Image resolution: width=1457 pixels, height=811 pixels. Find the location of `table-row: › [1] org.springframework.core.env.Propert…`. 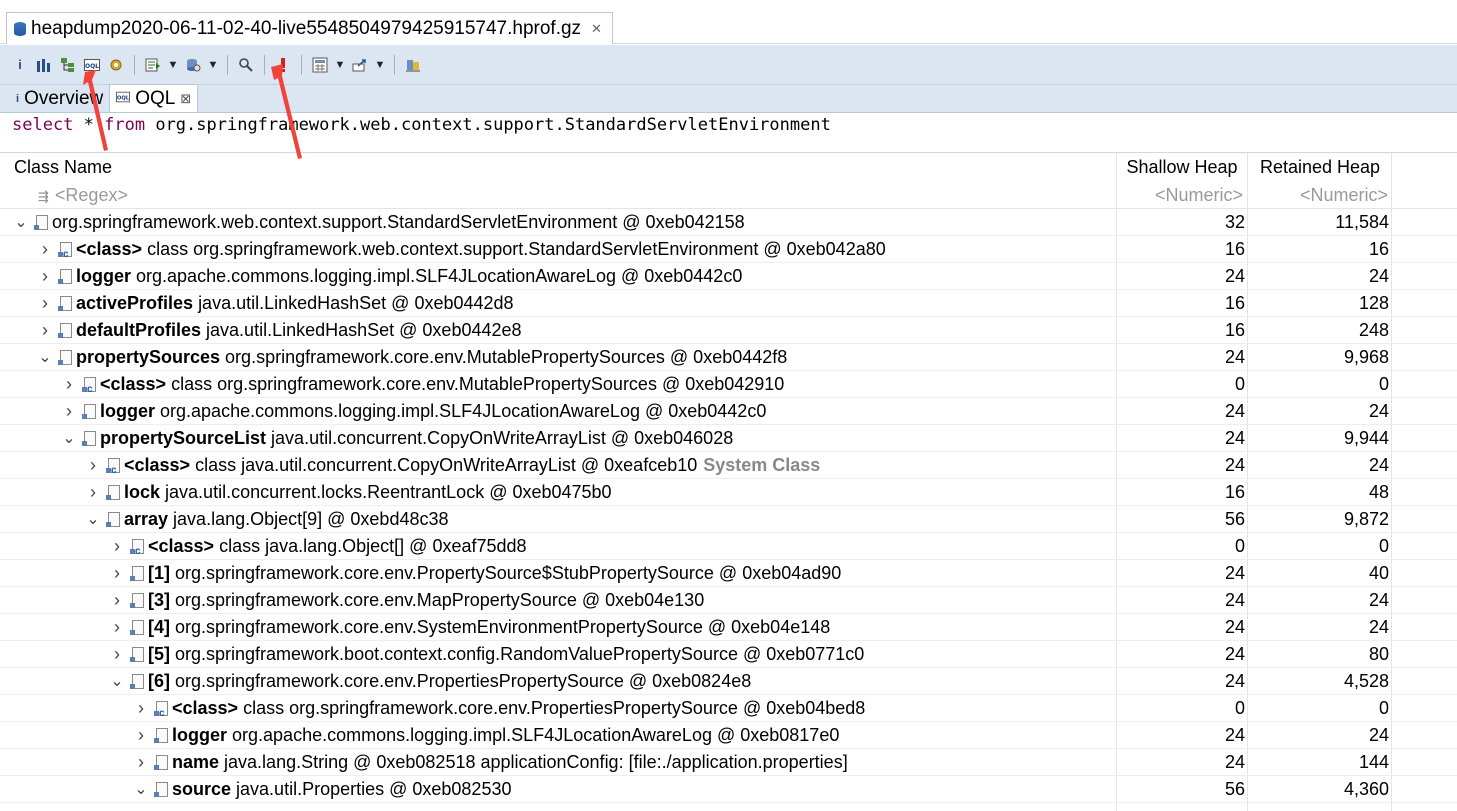

table-row: › [1] org.springframework.core.env.Propert… is located at coordinates (728, 573).